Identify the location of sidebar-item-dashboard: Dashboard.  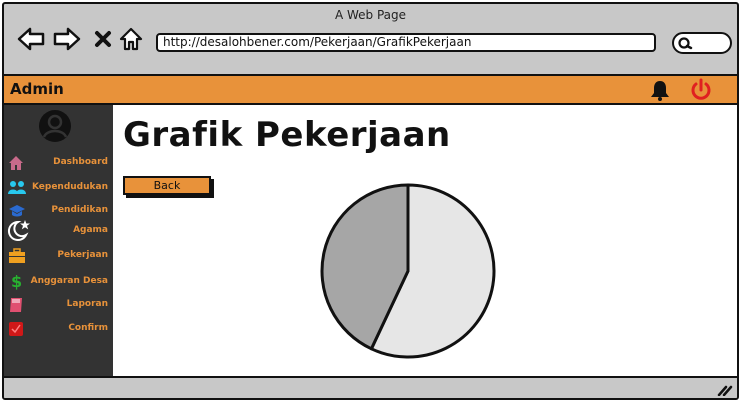
(58, 163).